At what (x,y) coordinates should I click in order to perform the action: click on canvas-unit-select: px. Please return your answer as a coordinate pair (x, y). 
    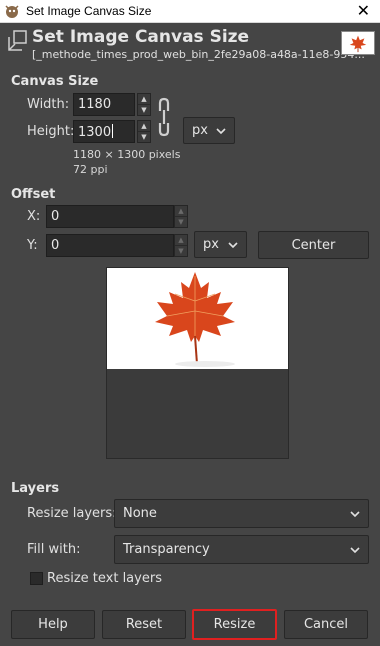
    Looking at the image, I should click on (209, 130).